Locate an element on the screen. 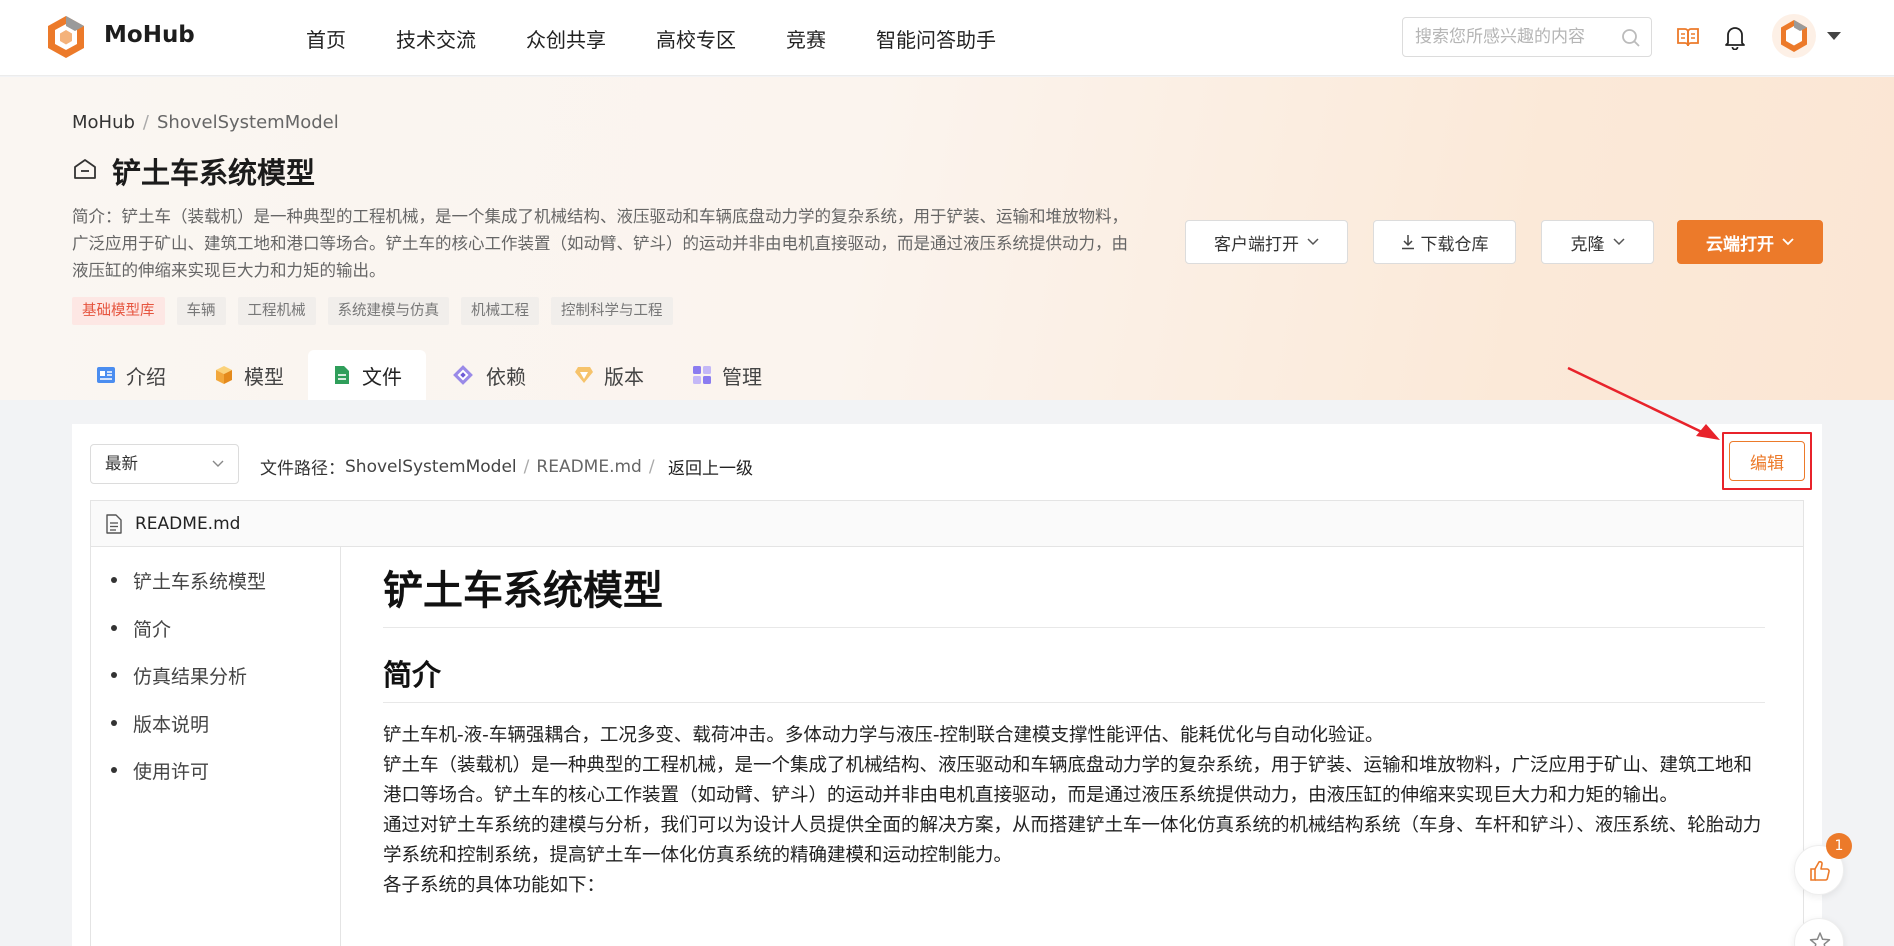  tab-model: 模型 is located at coordinates (249, 375).